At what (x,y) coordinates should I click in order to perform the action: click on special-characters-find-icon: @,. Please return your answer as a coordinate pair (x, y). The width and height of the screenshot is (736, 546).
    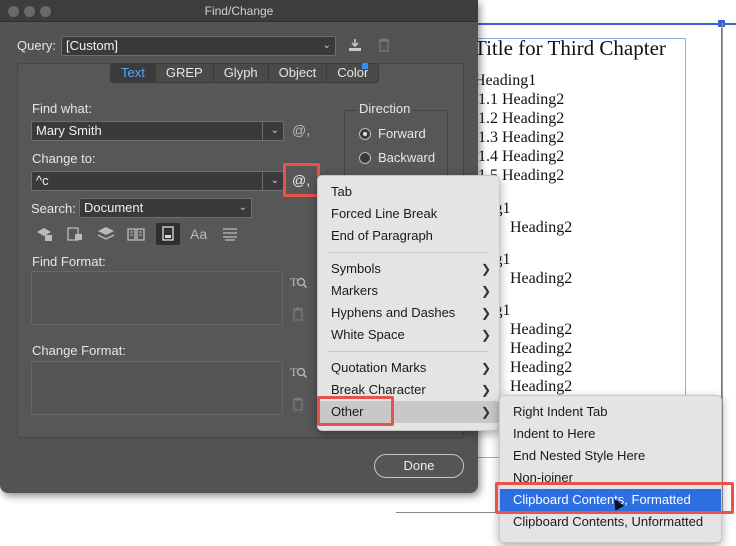
    Looking at the image, I should click on (301, 130).